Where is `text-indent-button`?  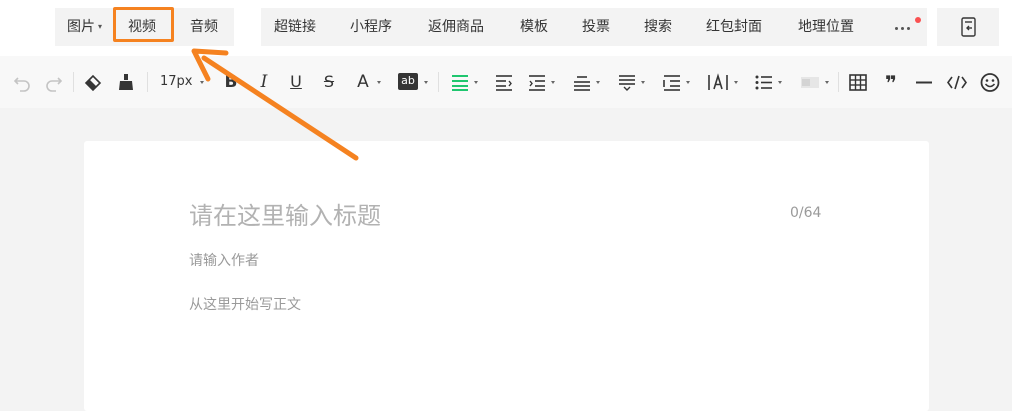
text-indent-button is located at coordinates (537, 82).